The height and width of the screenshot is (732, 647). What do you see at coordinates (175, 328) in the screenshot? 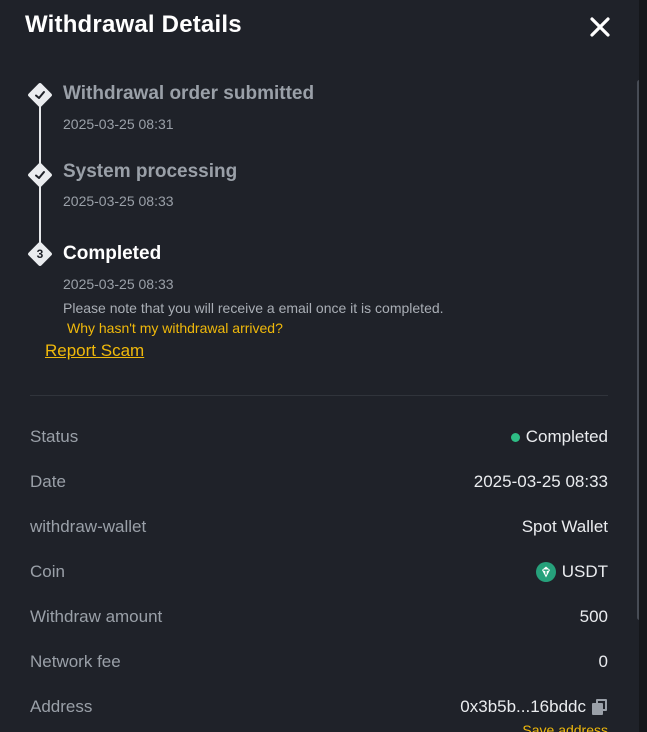
I see `why-not-arrived-link: Why hasn't my withdrawal arrived?` at bounding box center [175, 328].